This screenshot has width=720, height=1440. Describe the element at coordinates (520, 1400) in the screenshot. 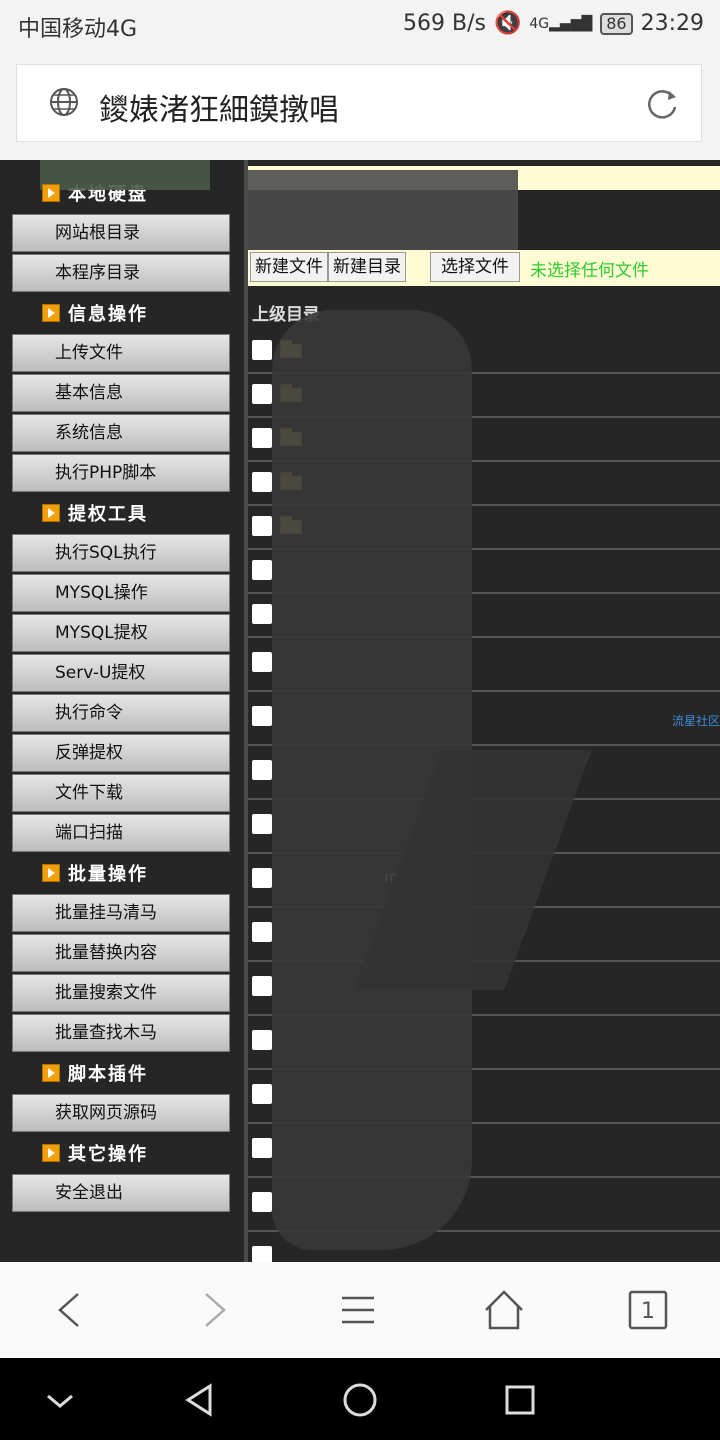

I see `recents-icon` at that location.